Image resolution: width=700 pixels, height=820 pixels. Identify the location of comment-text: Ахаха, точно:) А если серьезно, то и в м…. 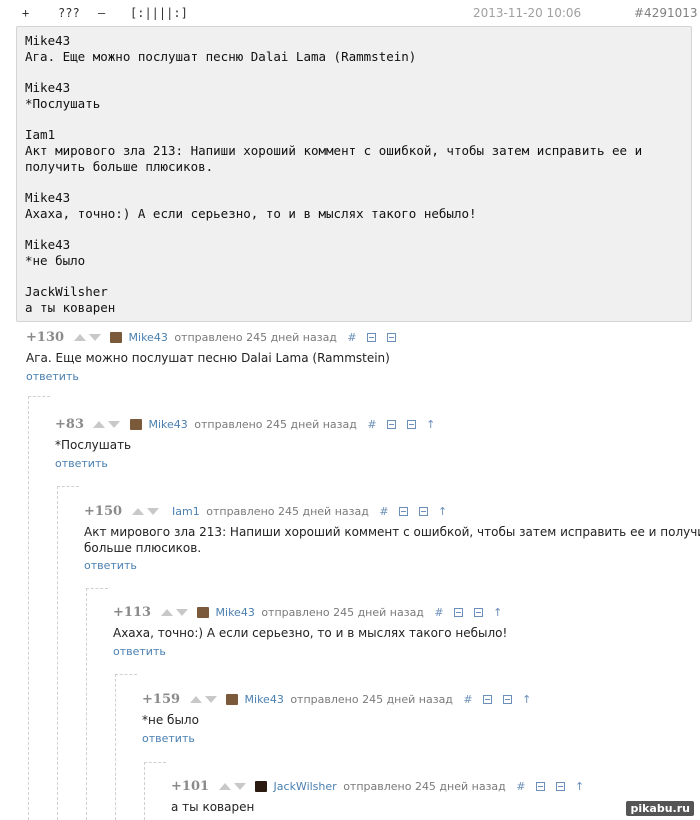
(310, 633).